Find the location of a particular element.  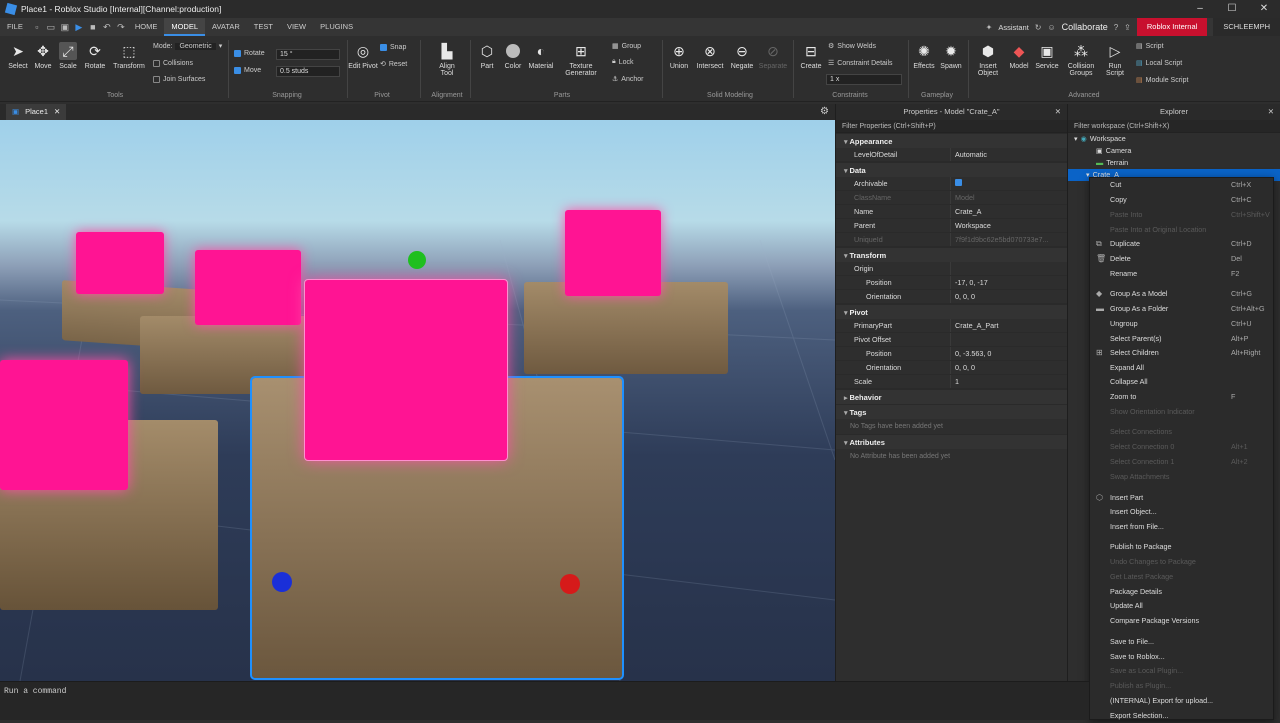

menu-item-package-details: Package Details is located at coordinates (1182, 592).